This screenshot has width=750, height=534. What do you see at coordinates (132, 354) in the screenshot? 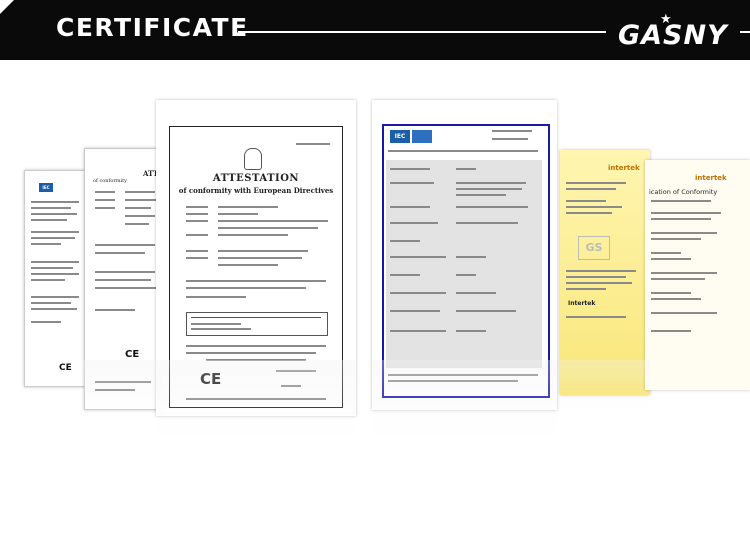
I see `ce-mark: CE` at bounding box center [132, 354].